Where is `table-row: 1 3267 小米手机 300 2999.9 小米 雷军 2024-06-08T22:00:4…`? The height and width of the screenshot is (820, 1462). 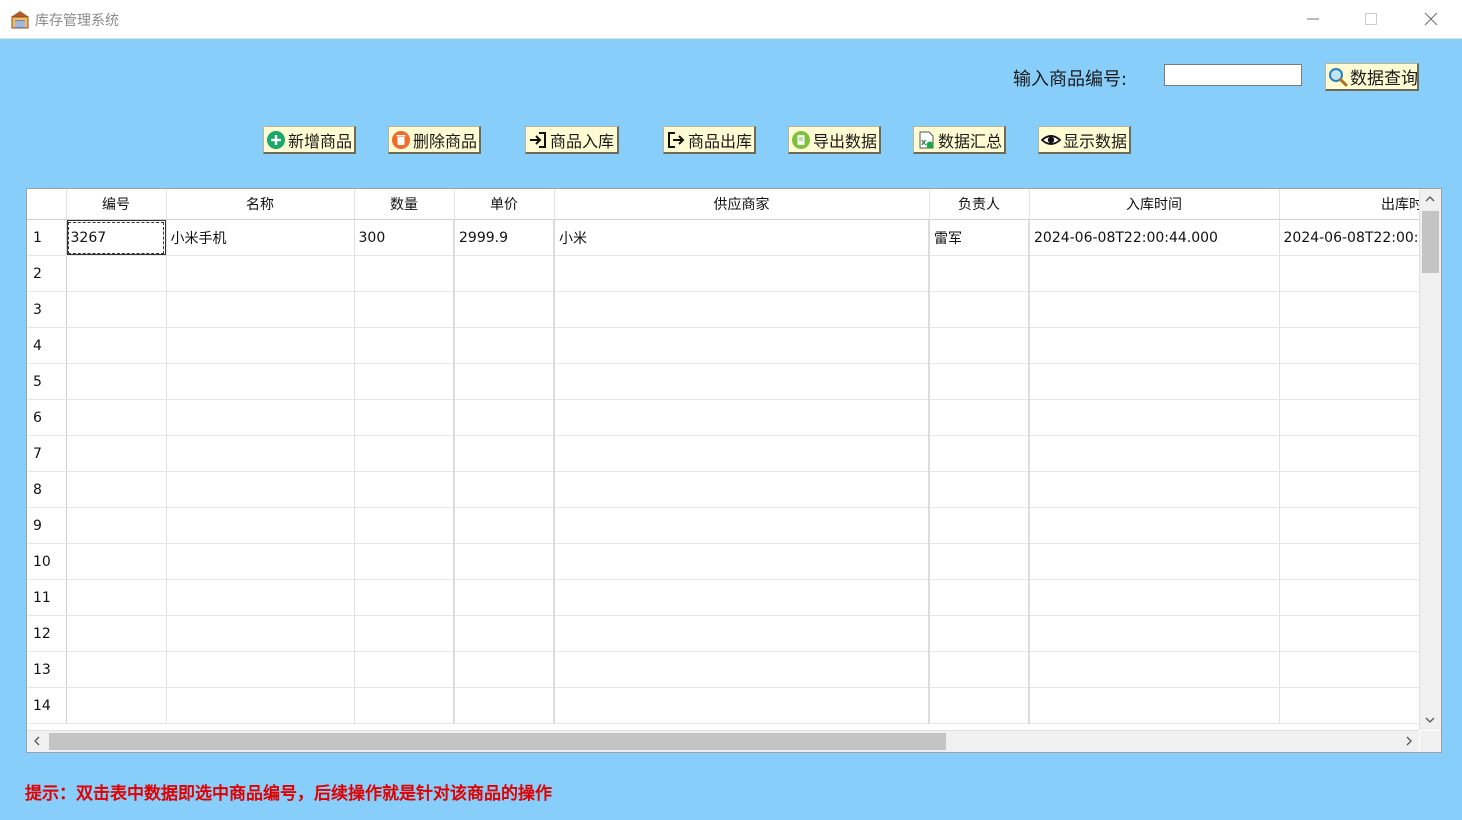
table-row: 1 3267 小米手机 300 2999.9 小米 雷军 2024-06-08T22:00:4… is located at coordinates (726, 237).